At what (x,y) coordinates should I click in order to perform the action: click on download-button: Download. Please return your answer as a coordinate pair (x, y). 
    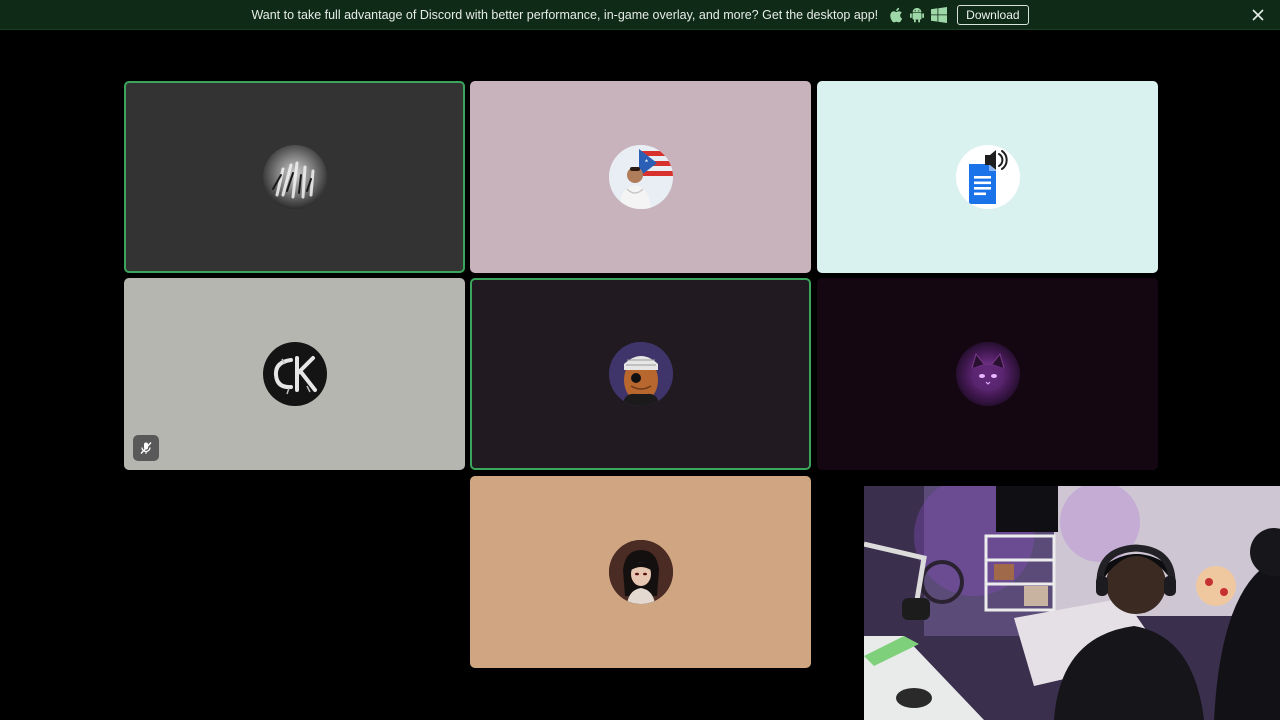
    Looking at the image, I should click on (993, 14).